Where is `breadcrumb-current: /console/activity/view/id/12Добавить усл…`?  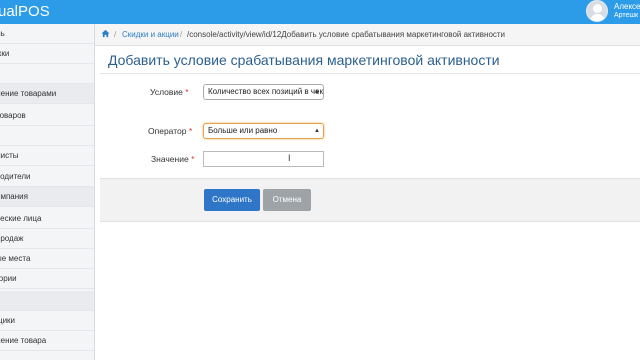 breadcrumb-current: /console/activity/view/id/12Добавить усл… is located at coordinates (346, 34).